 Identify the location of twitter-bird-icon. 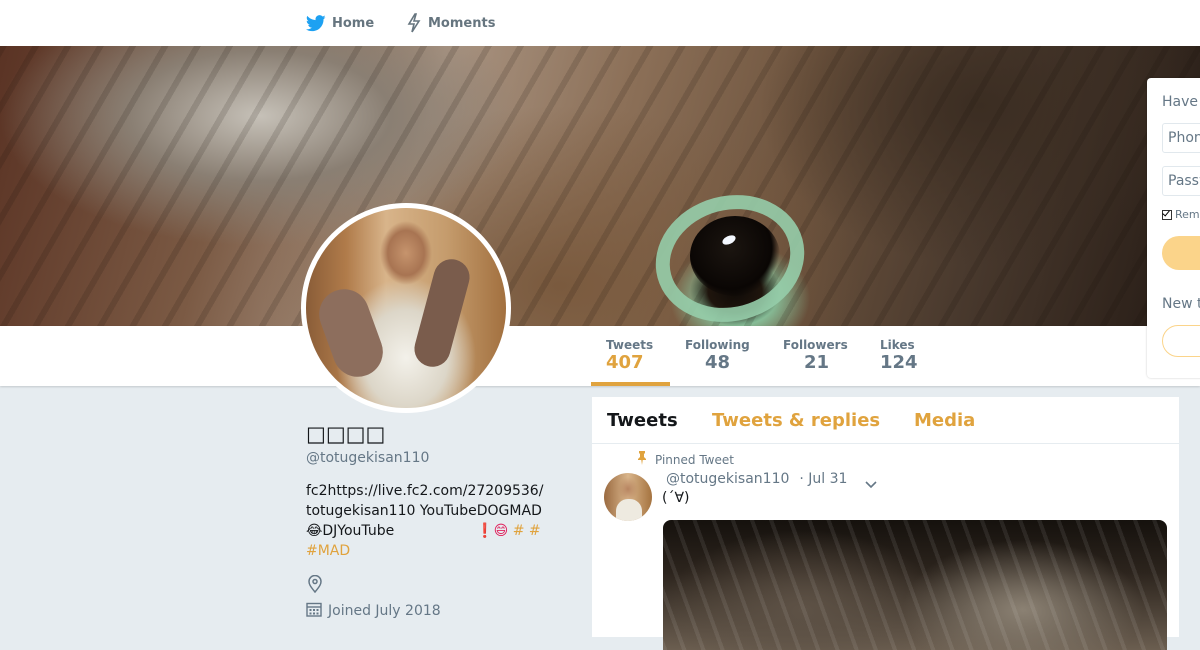
(316, 23).